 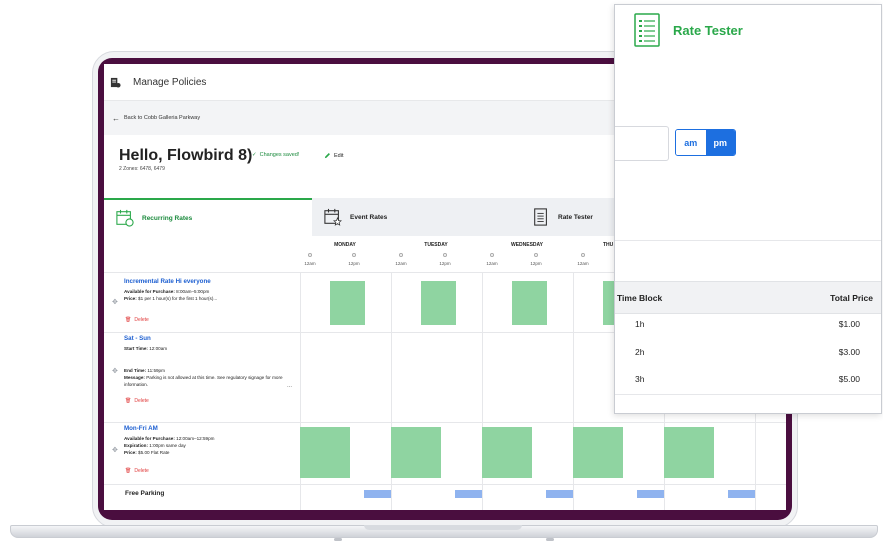 What do you see at coordinates (640, 352) in the screenshot?
I see `time-block-cell: 2h` at bounding box center [640, 352].